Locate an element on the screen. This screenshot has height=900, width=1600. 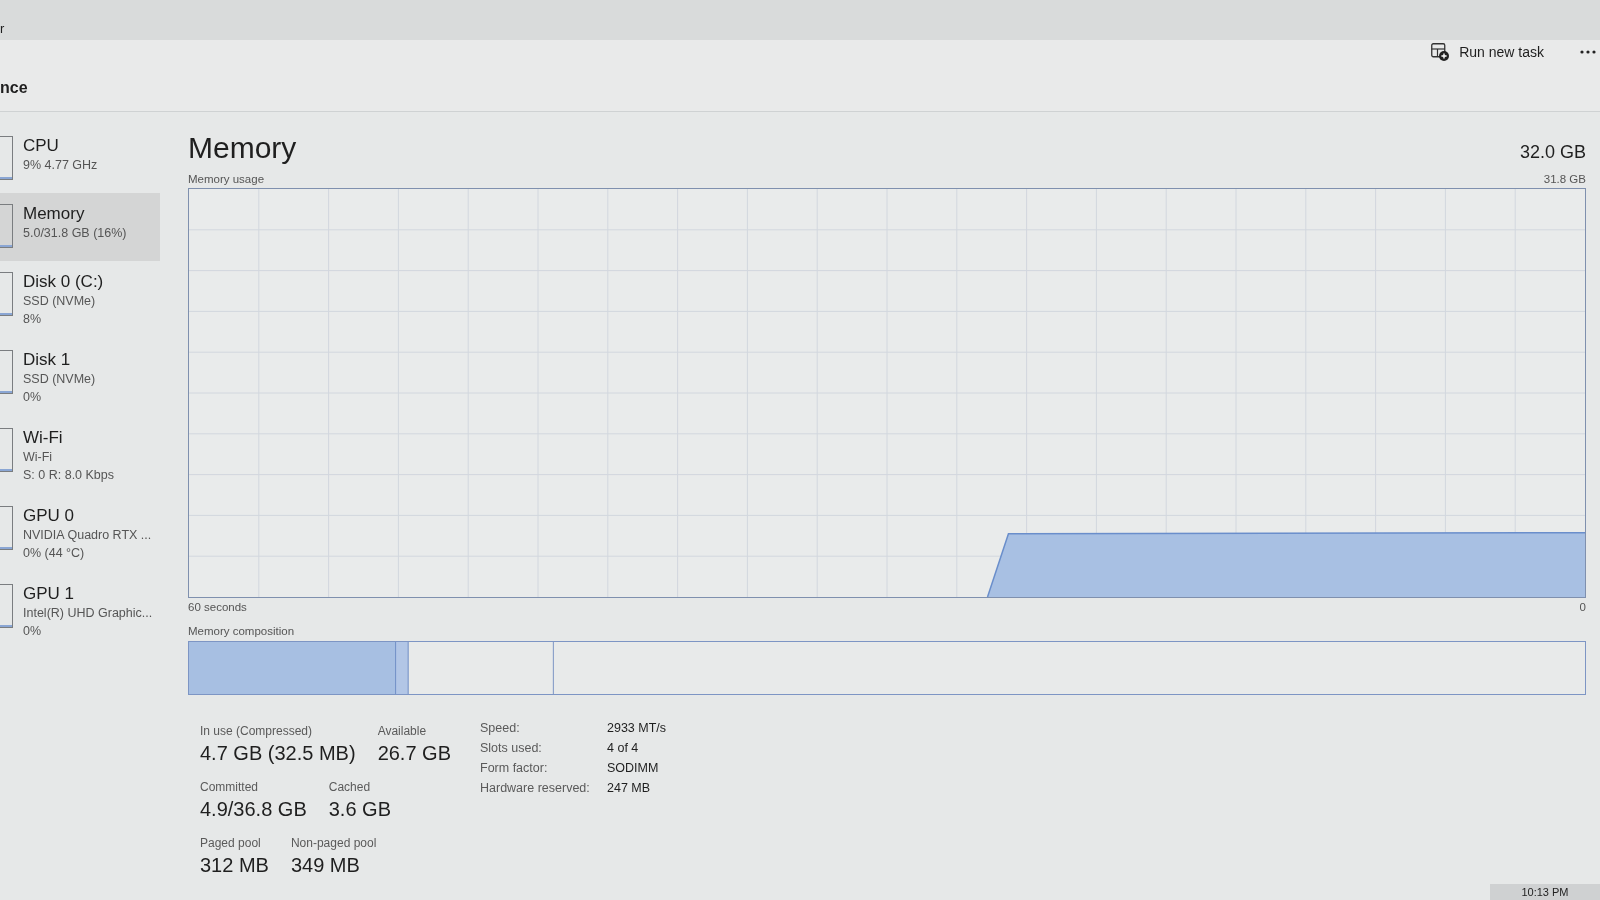
page-title: nce is located at coordinates (14, 88).